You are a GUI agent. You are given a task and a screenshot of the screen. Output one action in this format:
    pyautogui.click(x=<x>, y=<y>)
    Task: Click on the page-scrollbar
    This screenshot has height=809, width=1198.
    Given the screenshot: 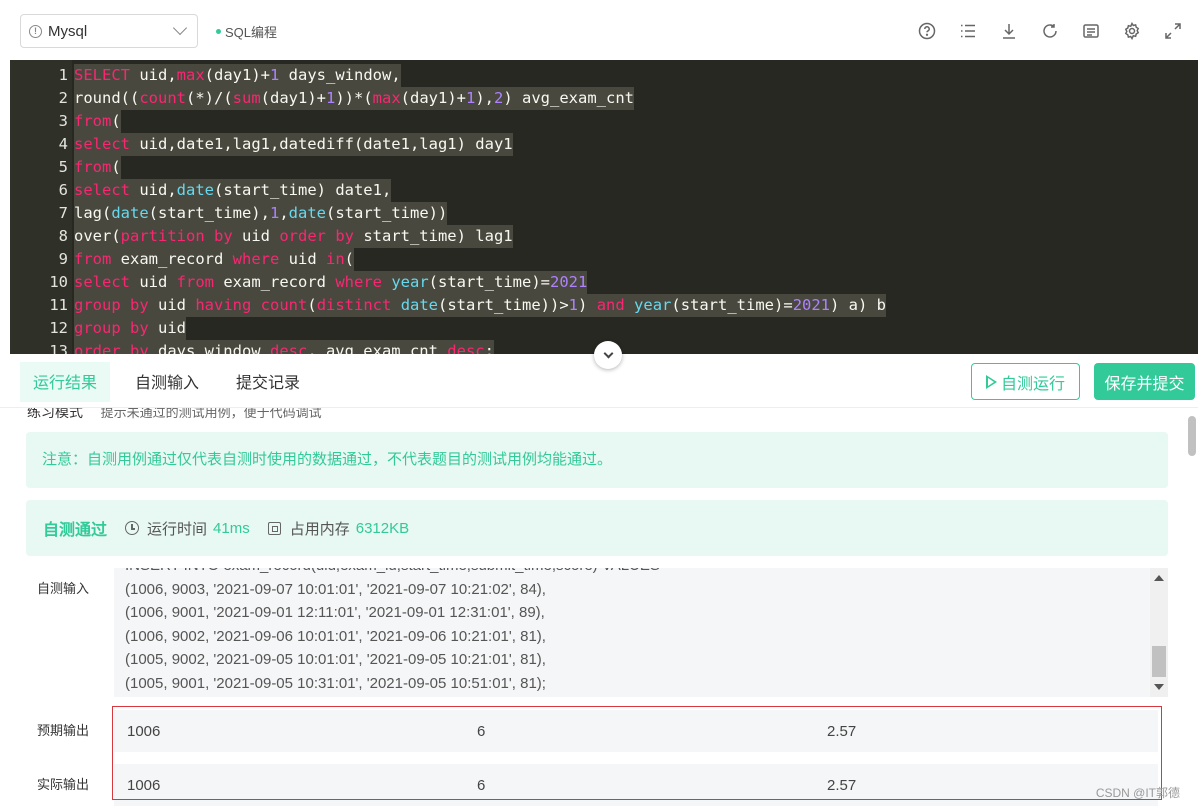 What is the action you would take?
    pyautogui.click(x=1192, y=608)
    